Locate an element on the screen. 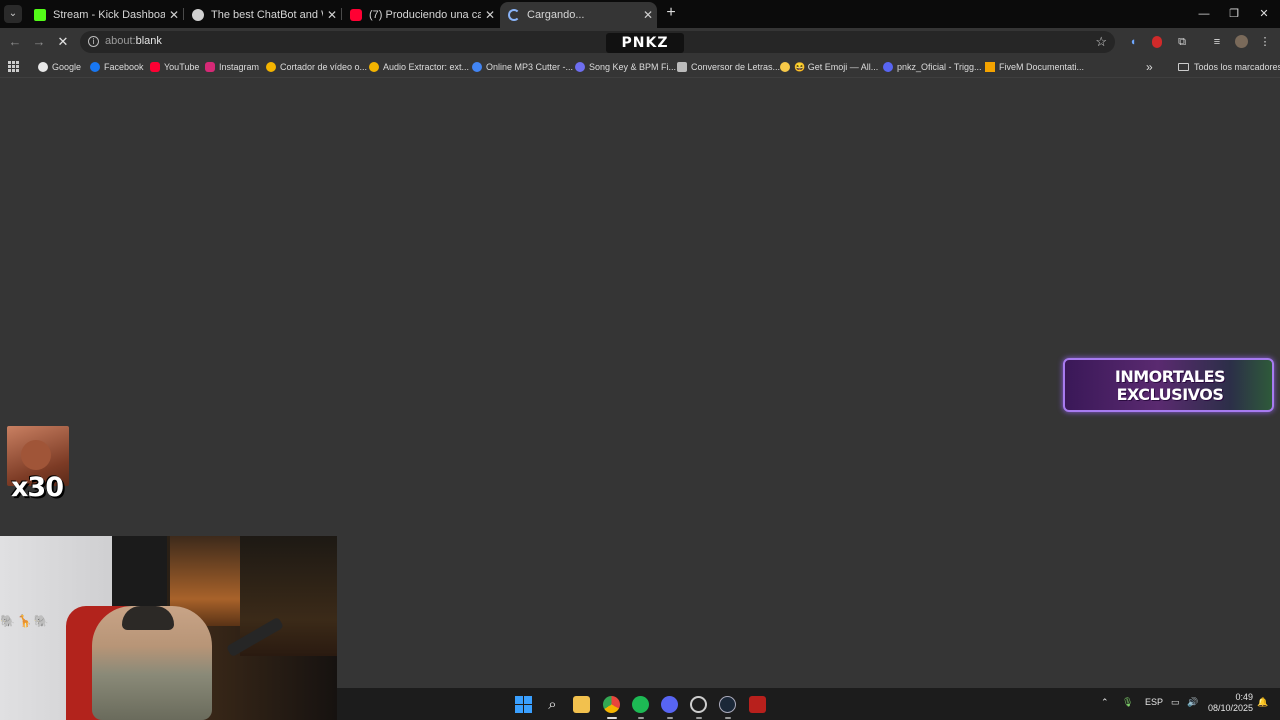 The height and width of the screenshot is (720, 1280). google-icon is located at coordinates (43, 67).